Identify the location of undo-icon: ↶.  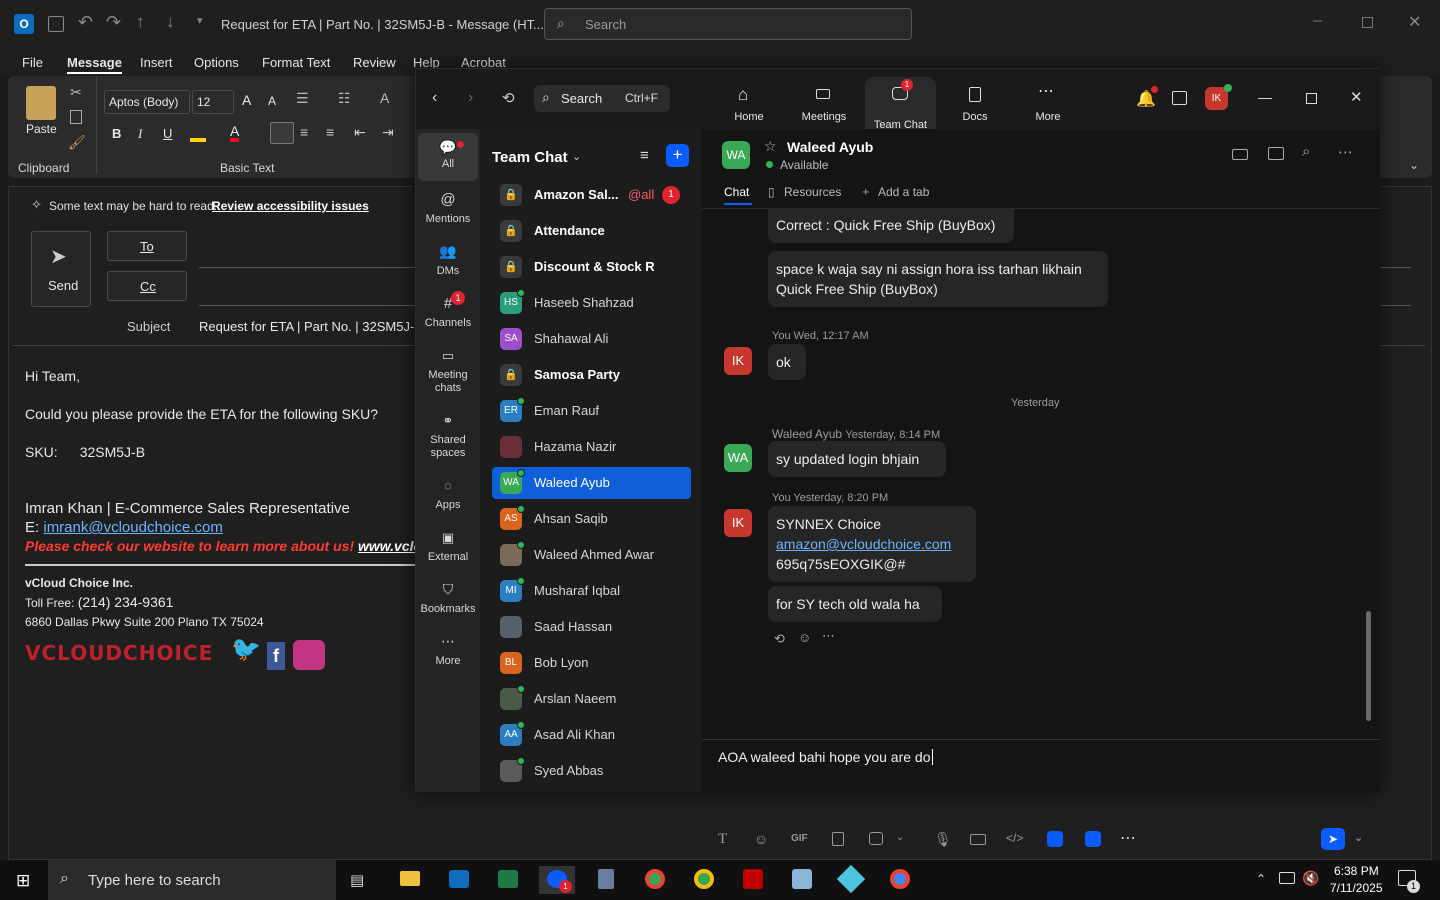
(85, 22).